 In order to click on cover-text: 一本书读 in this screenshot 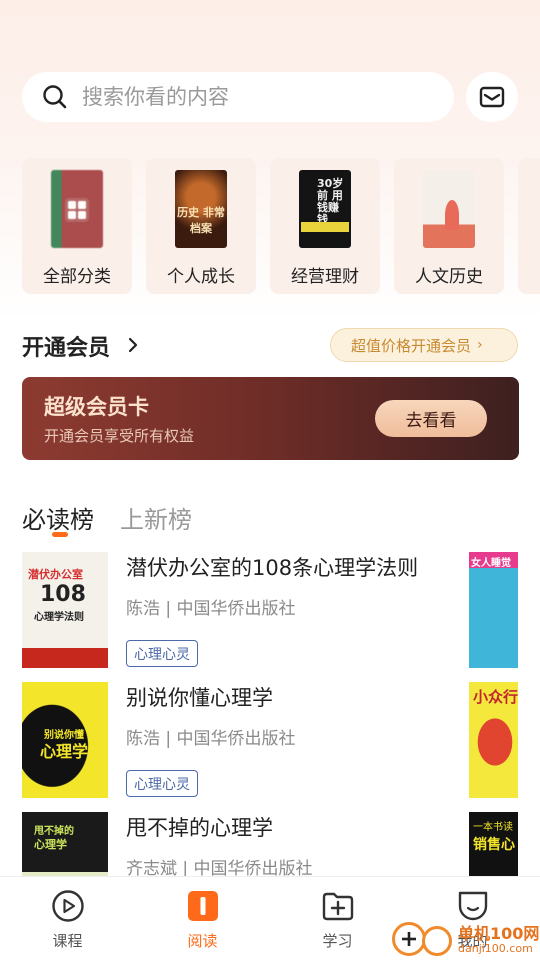, I will do `click(493, 827)`.